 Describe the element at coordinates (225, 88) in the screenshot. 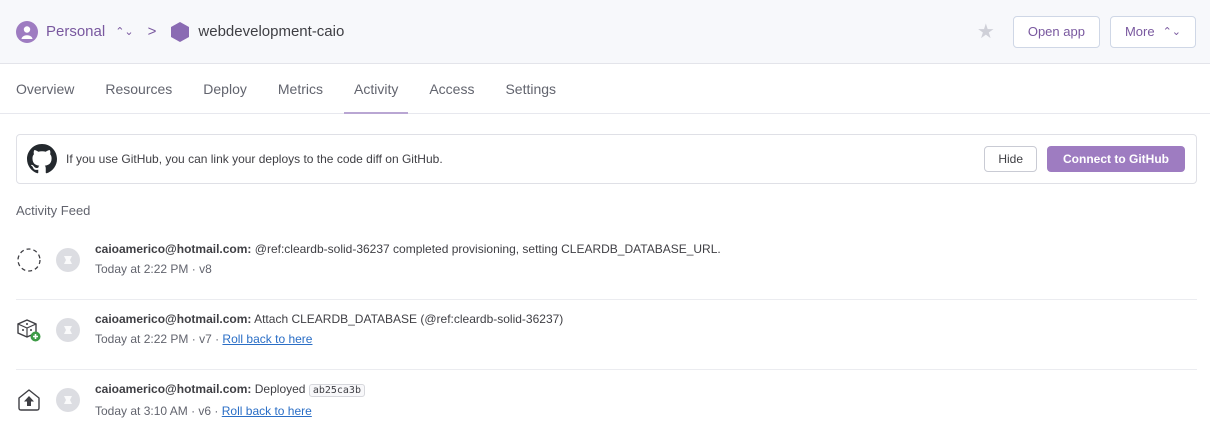

I see `tab-deploy: Deploy` at that location.